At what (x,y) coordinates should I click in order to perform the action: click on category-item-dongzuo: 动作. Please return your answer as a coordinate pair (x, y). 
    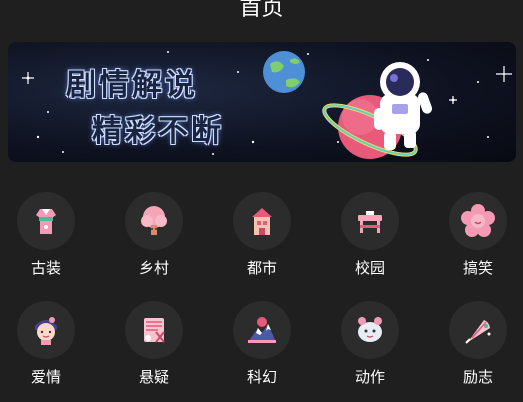
    Looking at the image, I should click on (370, 343).